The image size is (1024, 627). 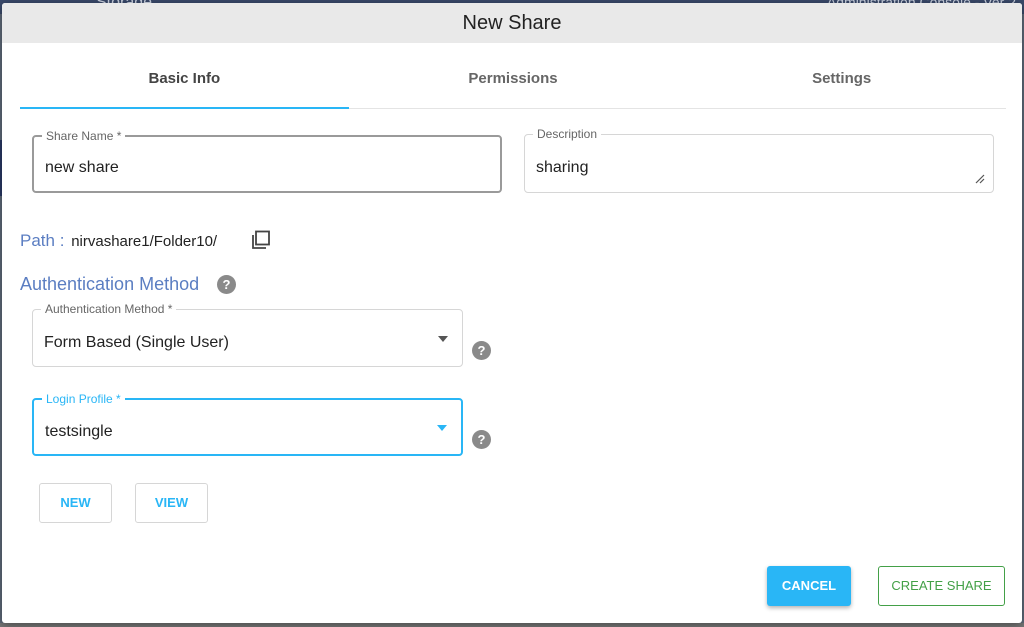 What do you see at coordinates (37, 240) in the screenshot?
I see `path-label: Path` at bounding box center [37, 240].